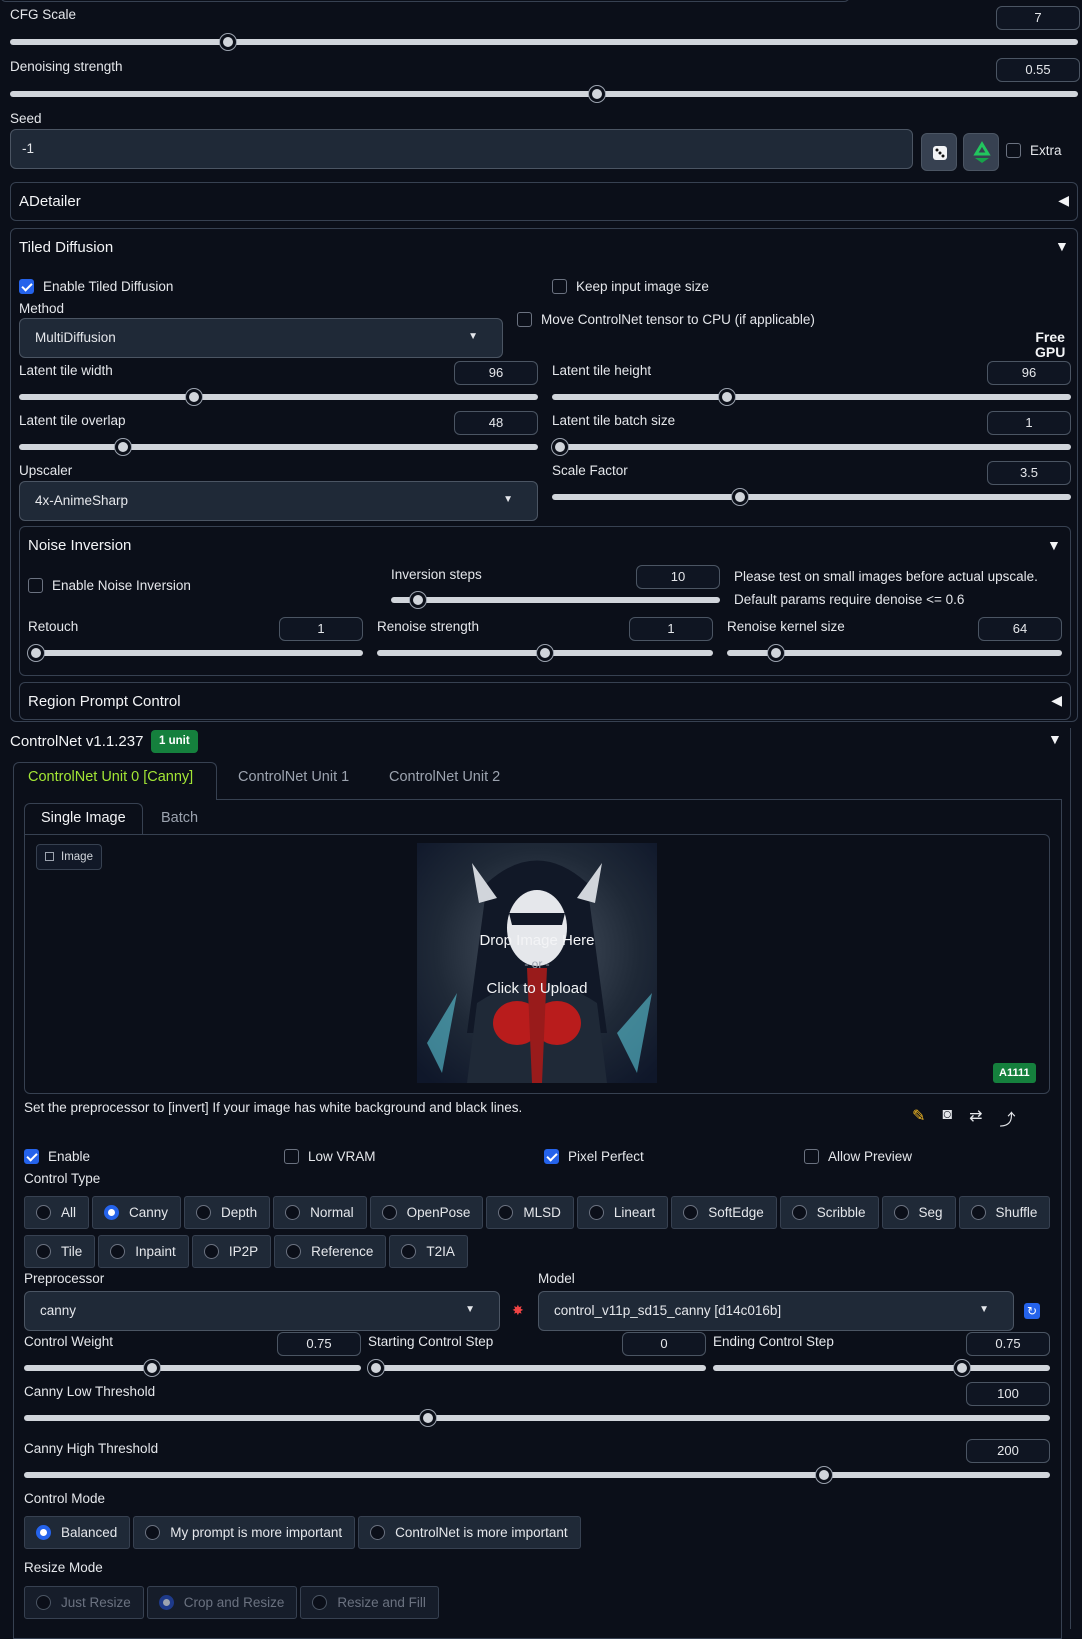 The image size is (1082, 1639). I want to click on adetailer-panel: ADetailer ◀, so click(544, 201).